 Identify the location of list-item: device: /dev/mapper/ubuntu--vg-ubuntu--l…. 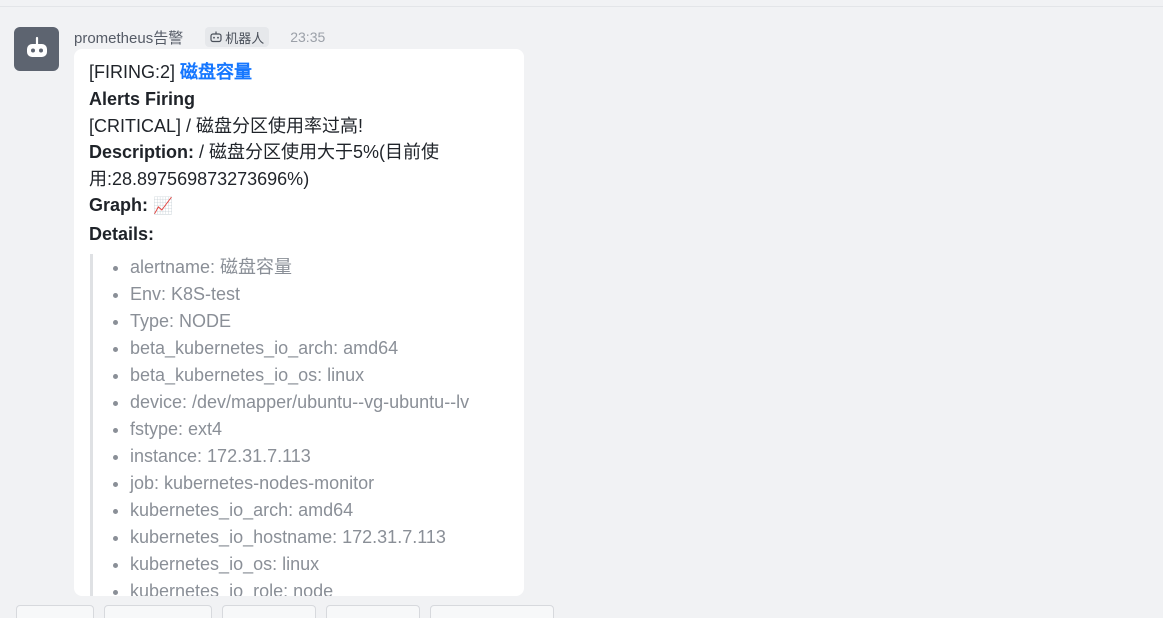
(319, 402).